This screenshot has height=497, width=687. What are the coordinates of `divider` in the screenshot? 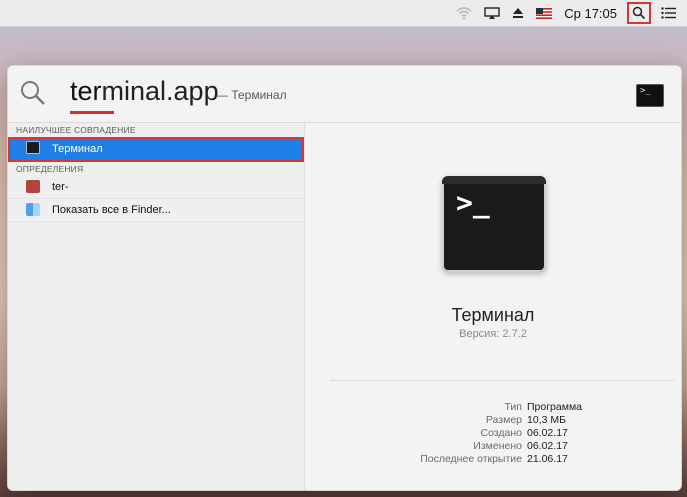 It's located at (502, 380).